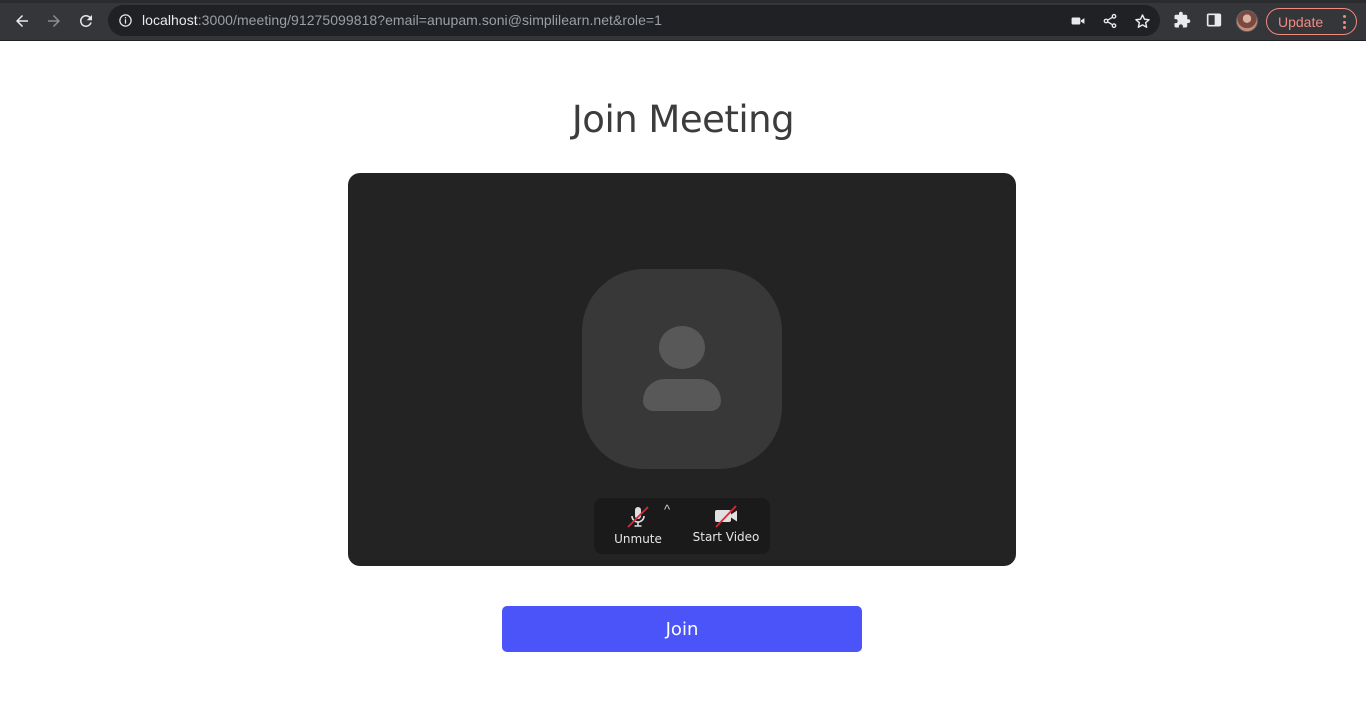  I want to click on arrow-left-icon, so click(22, 21).